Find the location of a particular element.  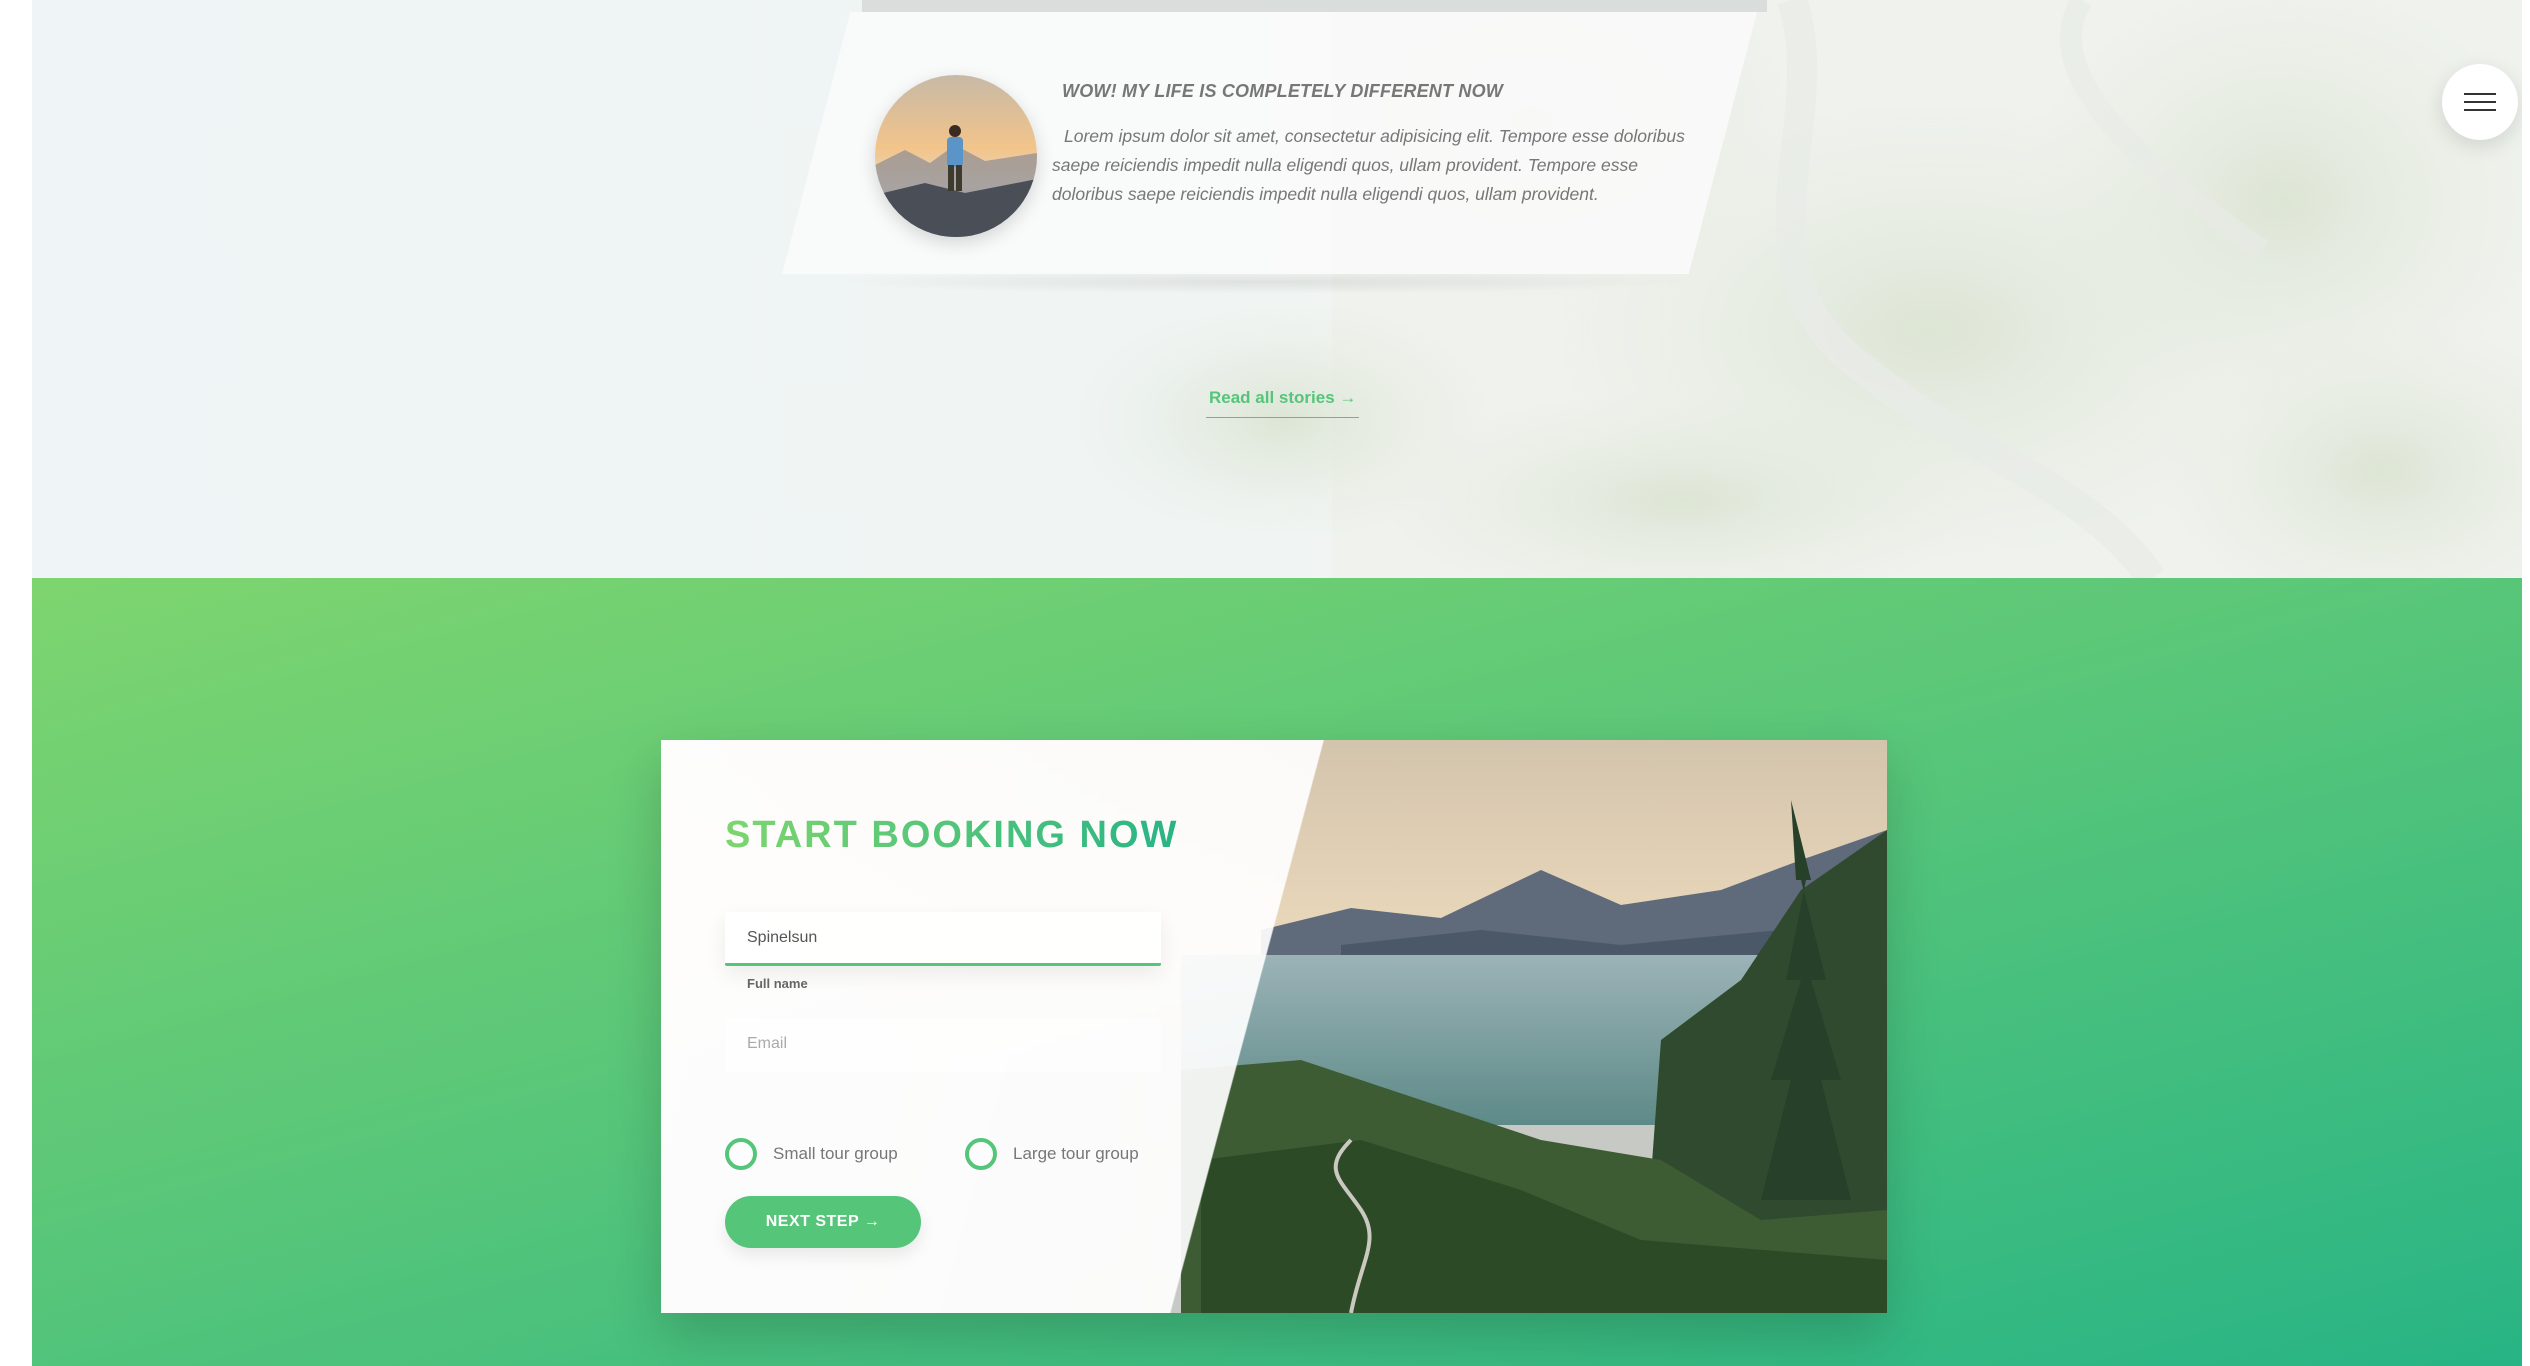

radio-small-tour-group: Small tour group is located at coordinates (811, 1154).